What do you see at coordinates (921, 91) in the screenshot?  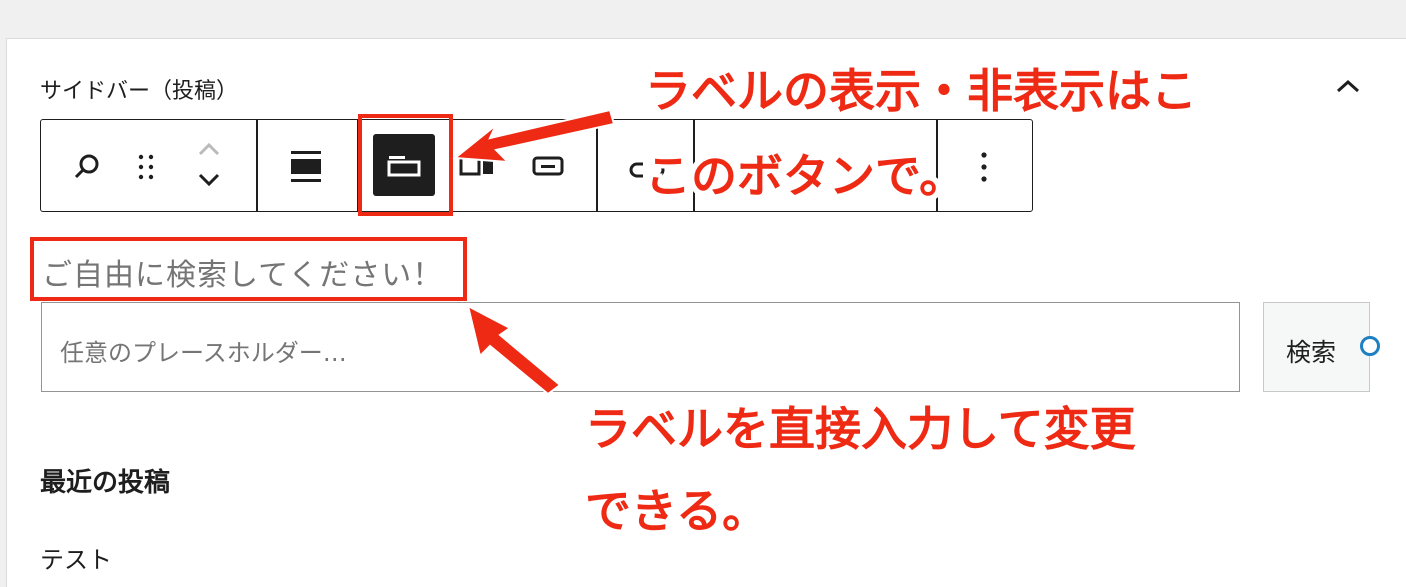 I see `toolbar-annotation-line1: ラベルの表示・非表示はこ` at bounding box center [921, 91].